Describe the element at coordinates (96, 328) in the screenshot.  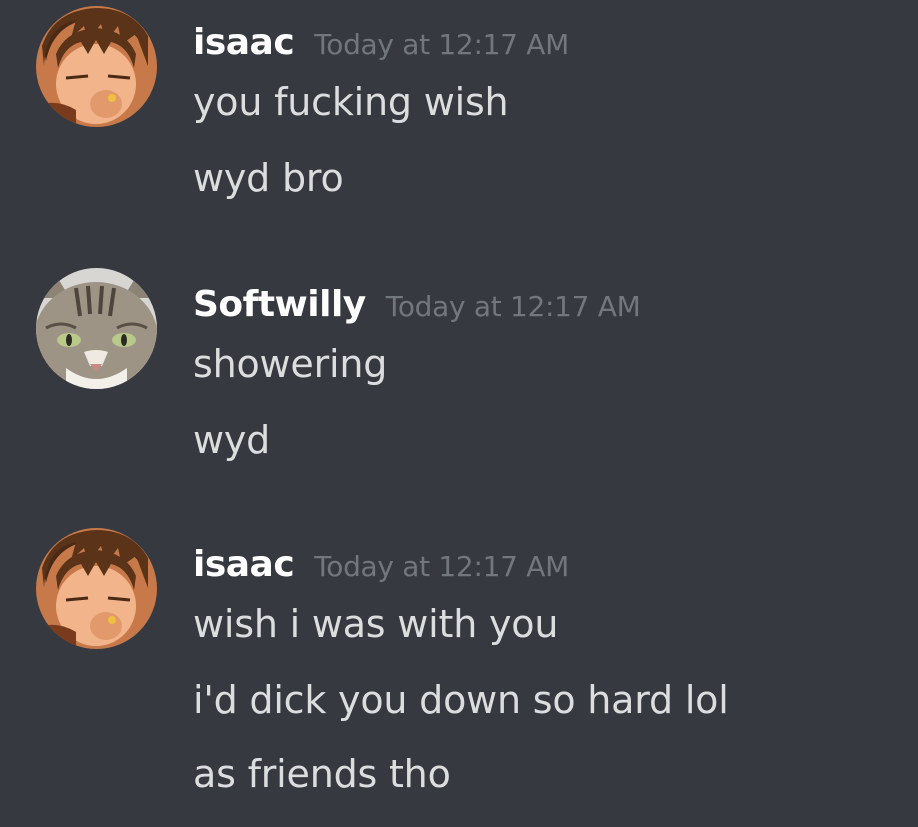
I see `user-avatar-softwilly` at that location.